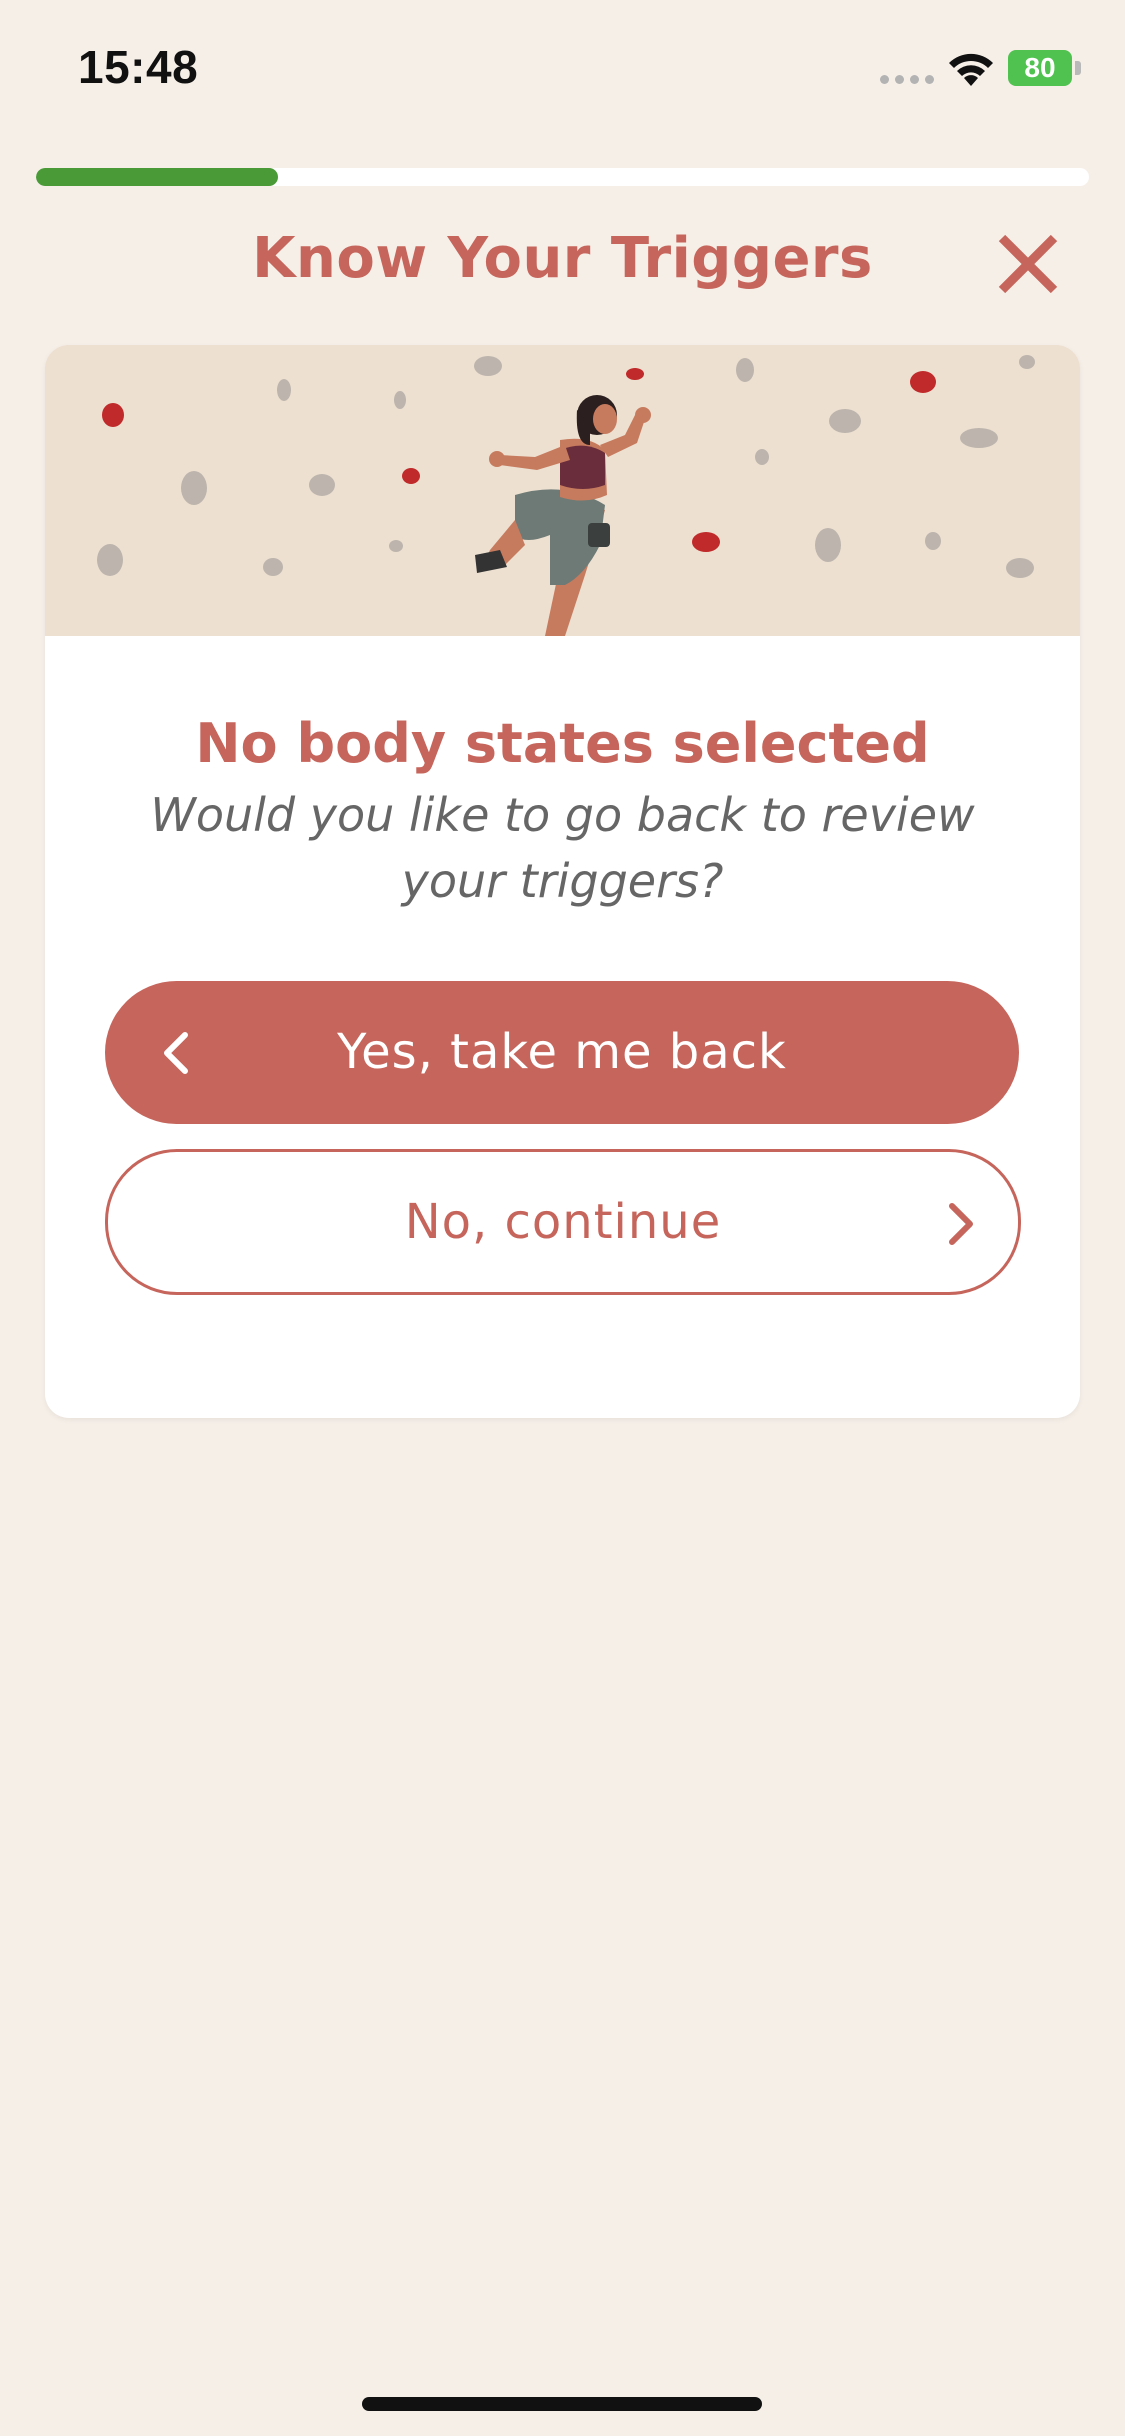 The height and width of the screenshot is (2436, 1125). Describe the element at coordinates (971, 69) in the screenshot. I see `wifi-icon` at that location.